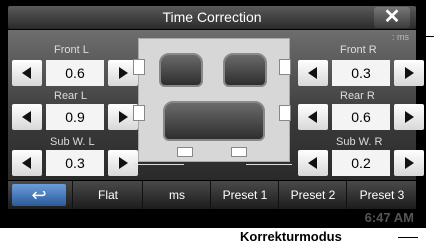  I want to click on front-r-increase-button, so click(409, 73).